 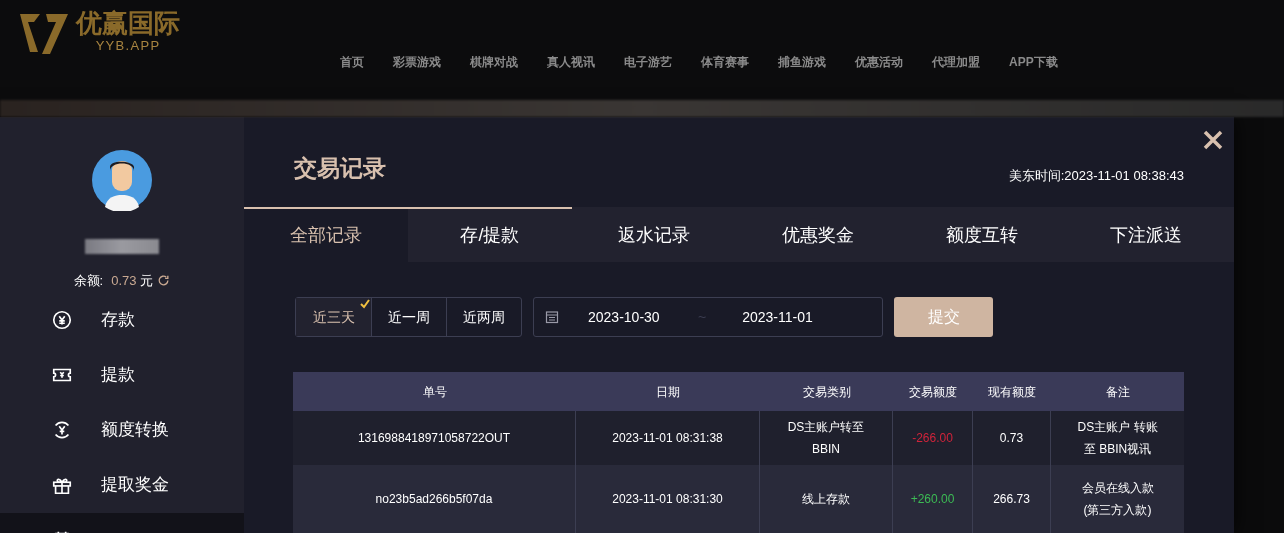 What do you see at coordinates (654, 234) in the screenshot?
I see `tab: 返水记录` at bounding box center [654, 234].